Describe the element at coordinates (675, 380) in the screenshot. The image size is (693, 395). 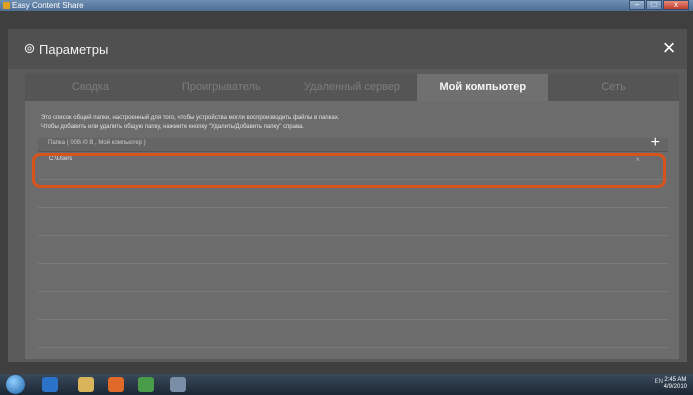
I see `clock-time: 2:45 AM` at that location.